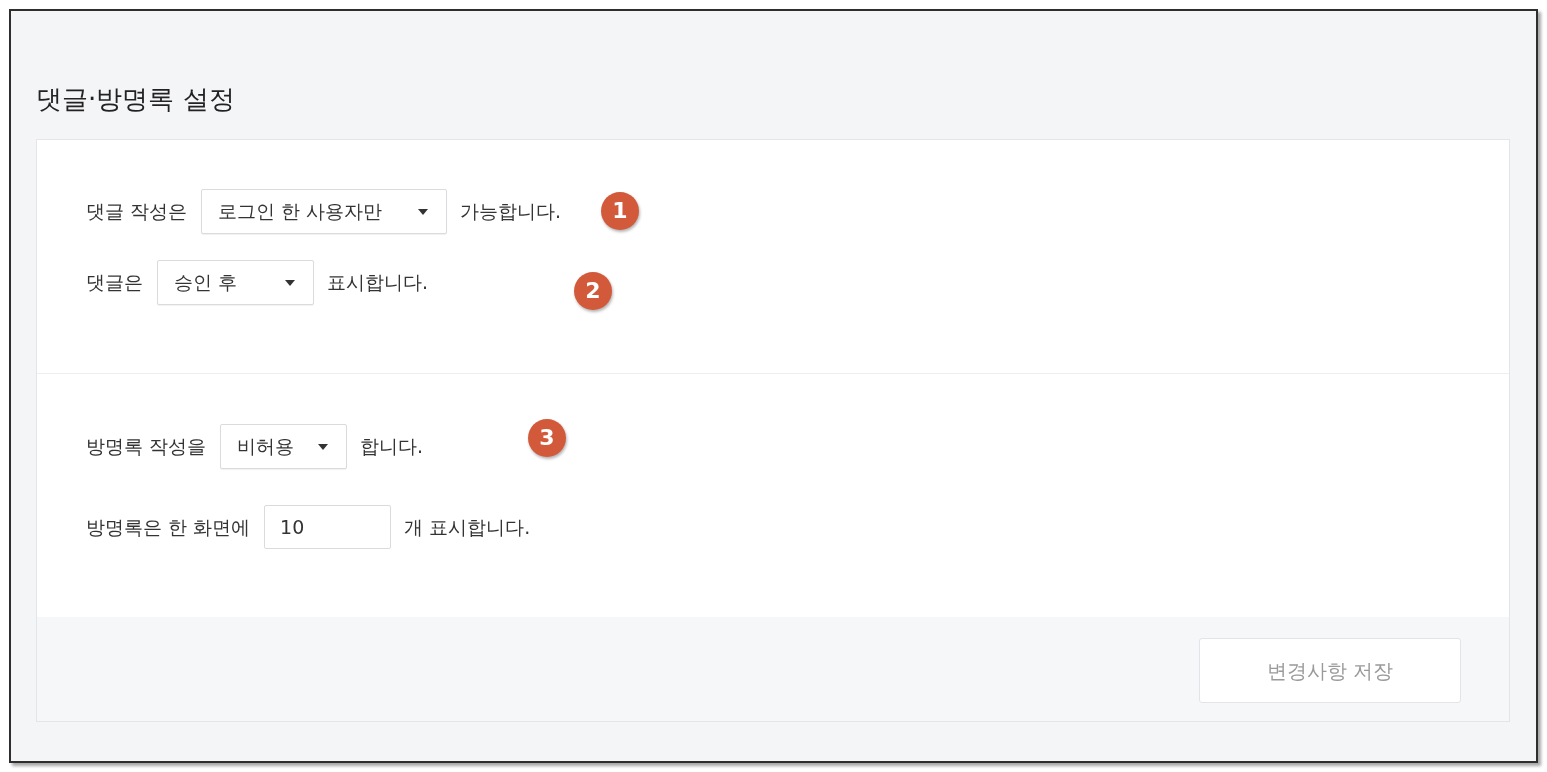  What do you see at coordinates (328, 527) in the screenshot?
I see `count-input-field: 10` at bounding box center [328, 527].